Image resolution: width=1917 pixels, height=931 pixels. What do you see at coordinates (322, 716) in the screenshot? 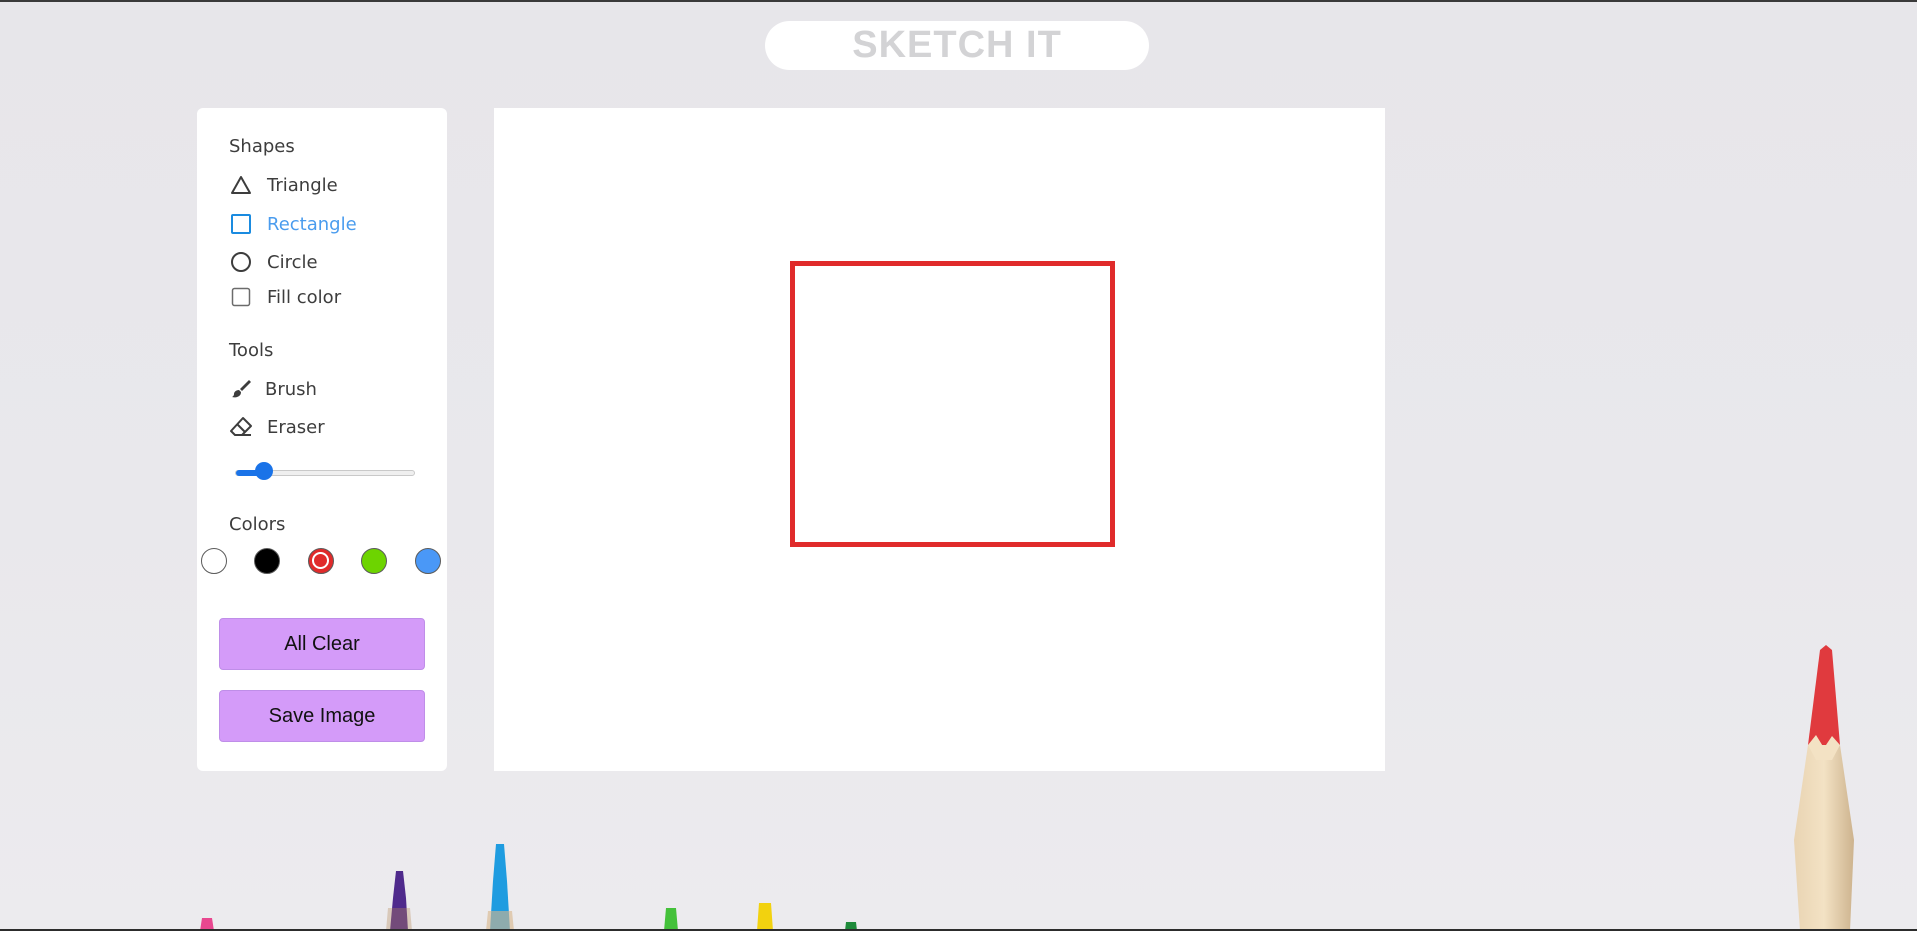
I see `save-image-button: Save Image` at bounding box center [322, 716].